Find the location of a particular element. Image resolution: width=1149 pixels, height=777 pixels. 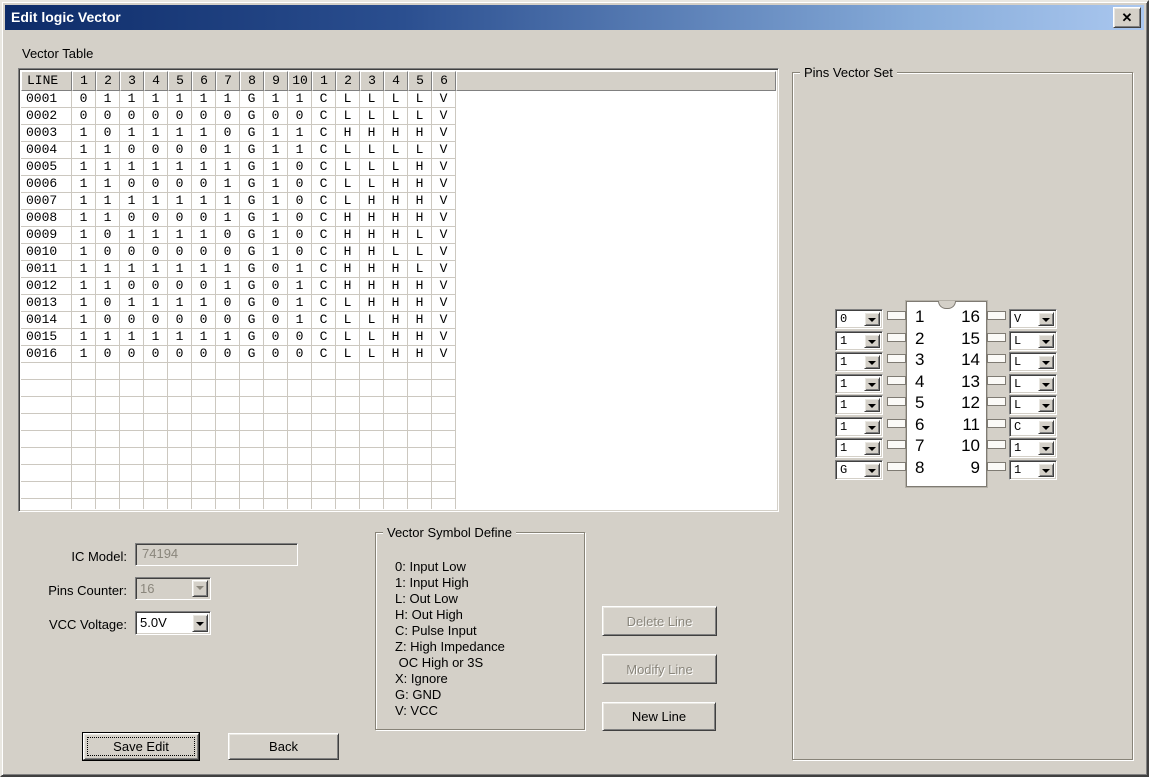

table-row: 0011 1 1 1 1 1 1 1 G 0 1 C H H H L V is located at coordinates (398, 269).